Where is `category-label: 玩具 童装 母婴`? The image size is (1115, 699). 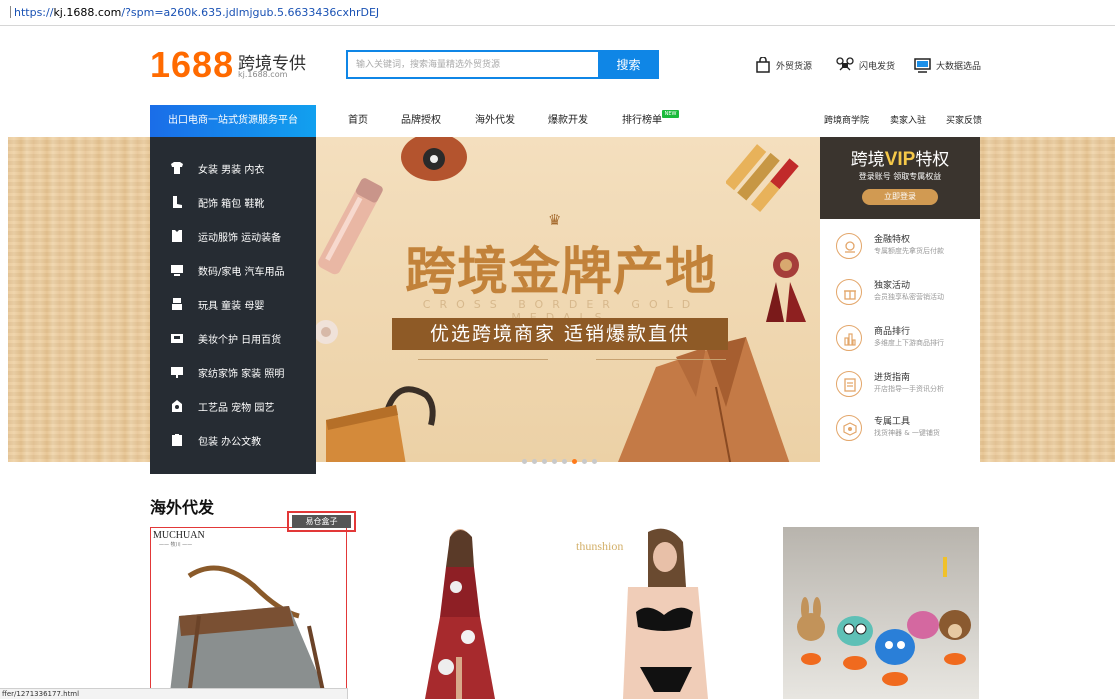 category-label: 玩具 童装 母婴 is located at coordinates (231, 306).